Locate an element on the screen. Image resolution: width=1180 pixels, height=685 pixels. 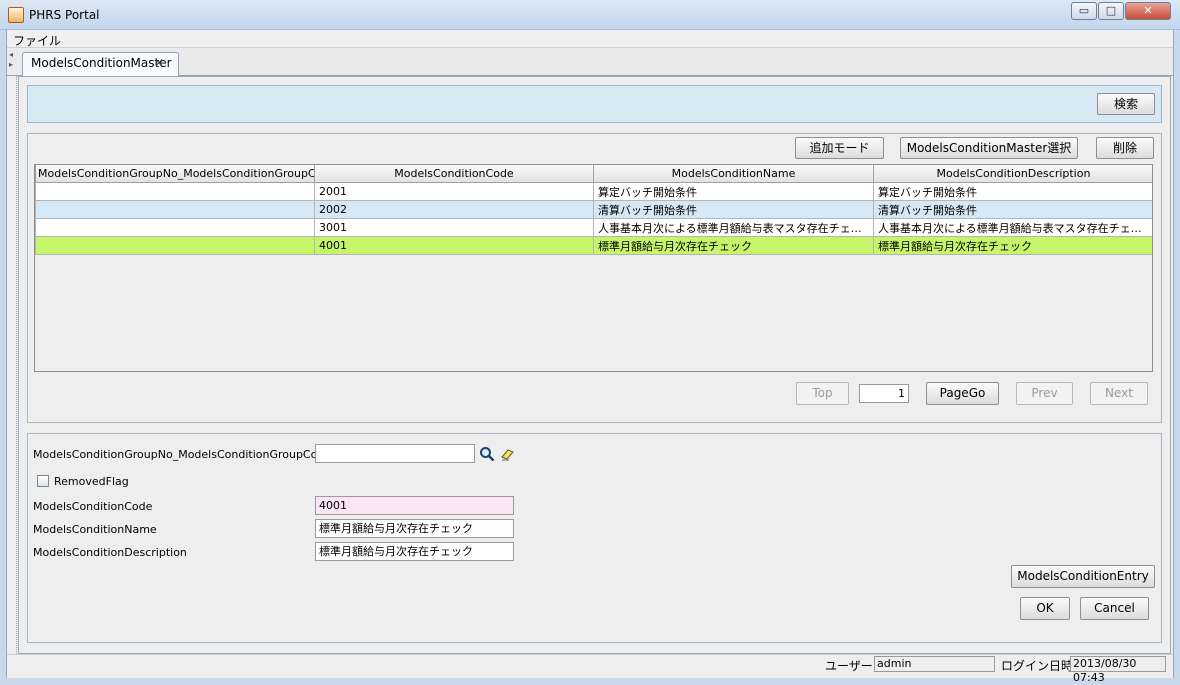
maximize-icon: □ is located at coordinates (1111, 10).